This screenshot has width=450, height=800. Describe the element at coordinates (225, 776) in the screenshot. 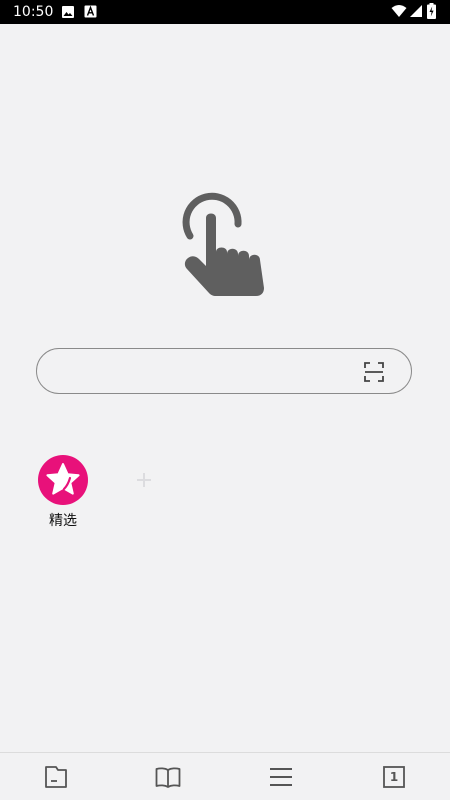

I see `bottom-toolbar: 1` at that location.